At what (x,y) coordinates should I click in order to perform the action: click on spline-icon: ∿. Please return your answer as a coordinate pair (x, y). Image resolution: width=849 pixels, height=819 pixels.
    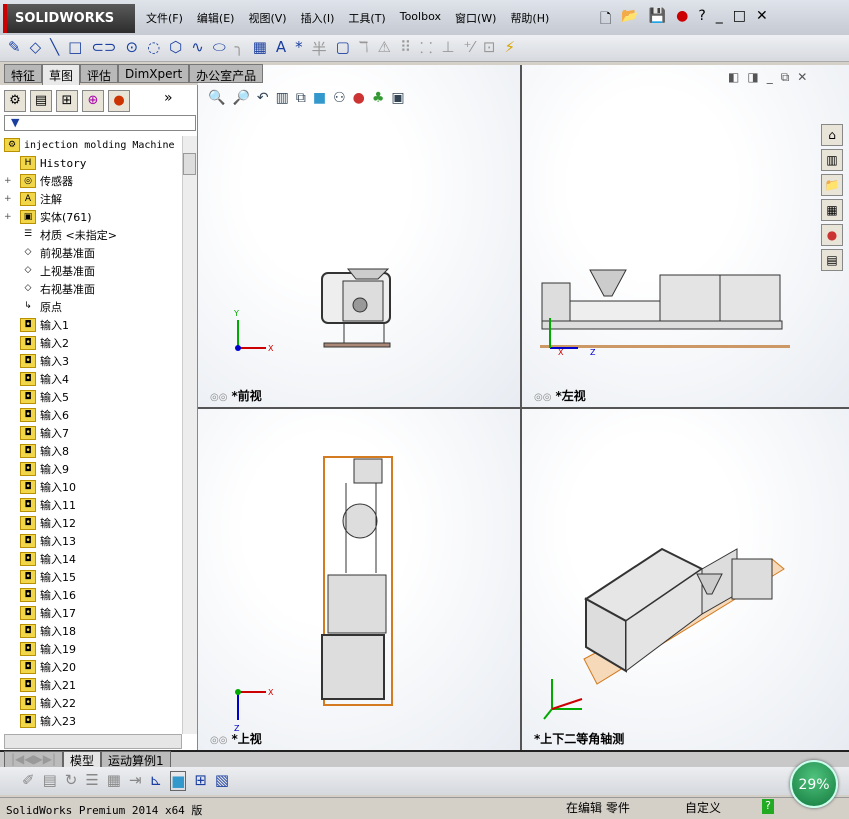
    Looking at the image, I should click on (197, 48).